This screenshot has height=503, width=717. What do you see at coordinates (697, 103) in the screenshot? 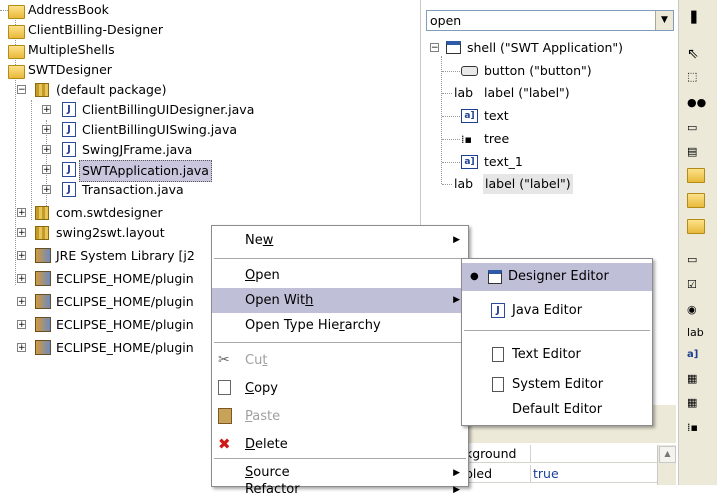
I see `bean-icon: ●●` at bounding box center [697, 103].